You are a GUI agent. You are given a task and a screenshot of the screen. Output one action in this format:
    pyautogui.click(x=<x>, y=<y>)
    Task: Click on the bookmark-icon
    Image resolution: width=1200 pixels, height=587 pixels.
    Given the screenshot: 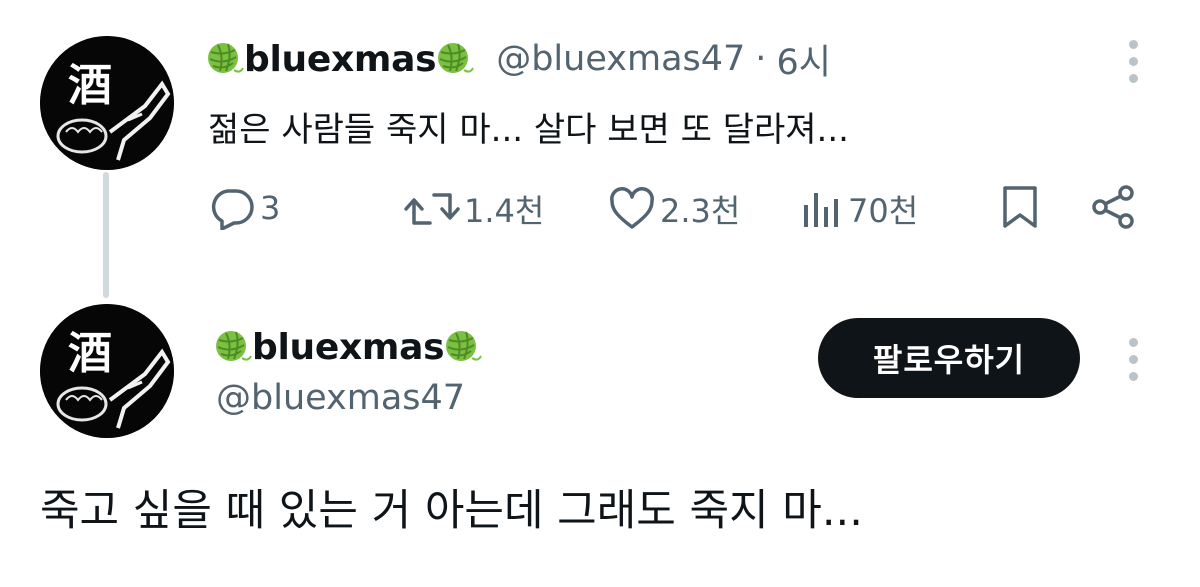 What is the action you would take?
    pyautogui.click(x=1020, y=207)
    